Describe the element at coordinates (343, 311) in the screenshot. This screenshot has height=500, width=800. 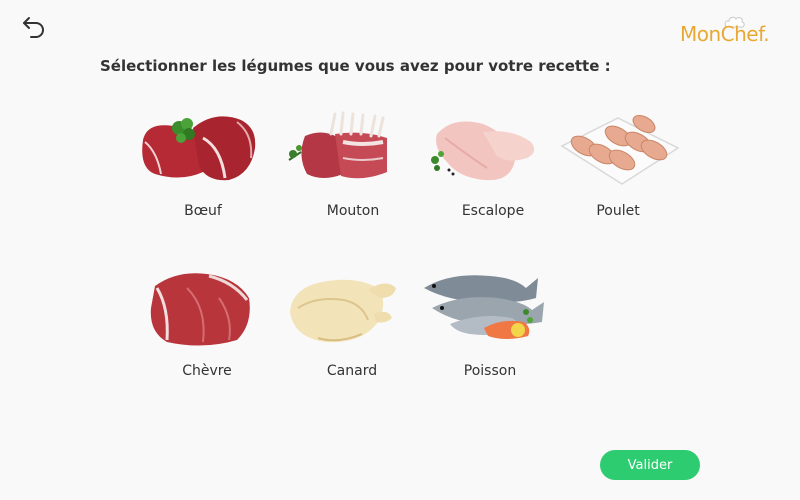
I see `whole-duck-image` at that location.